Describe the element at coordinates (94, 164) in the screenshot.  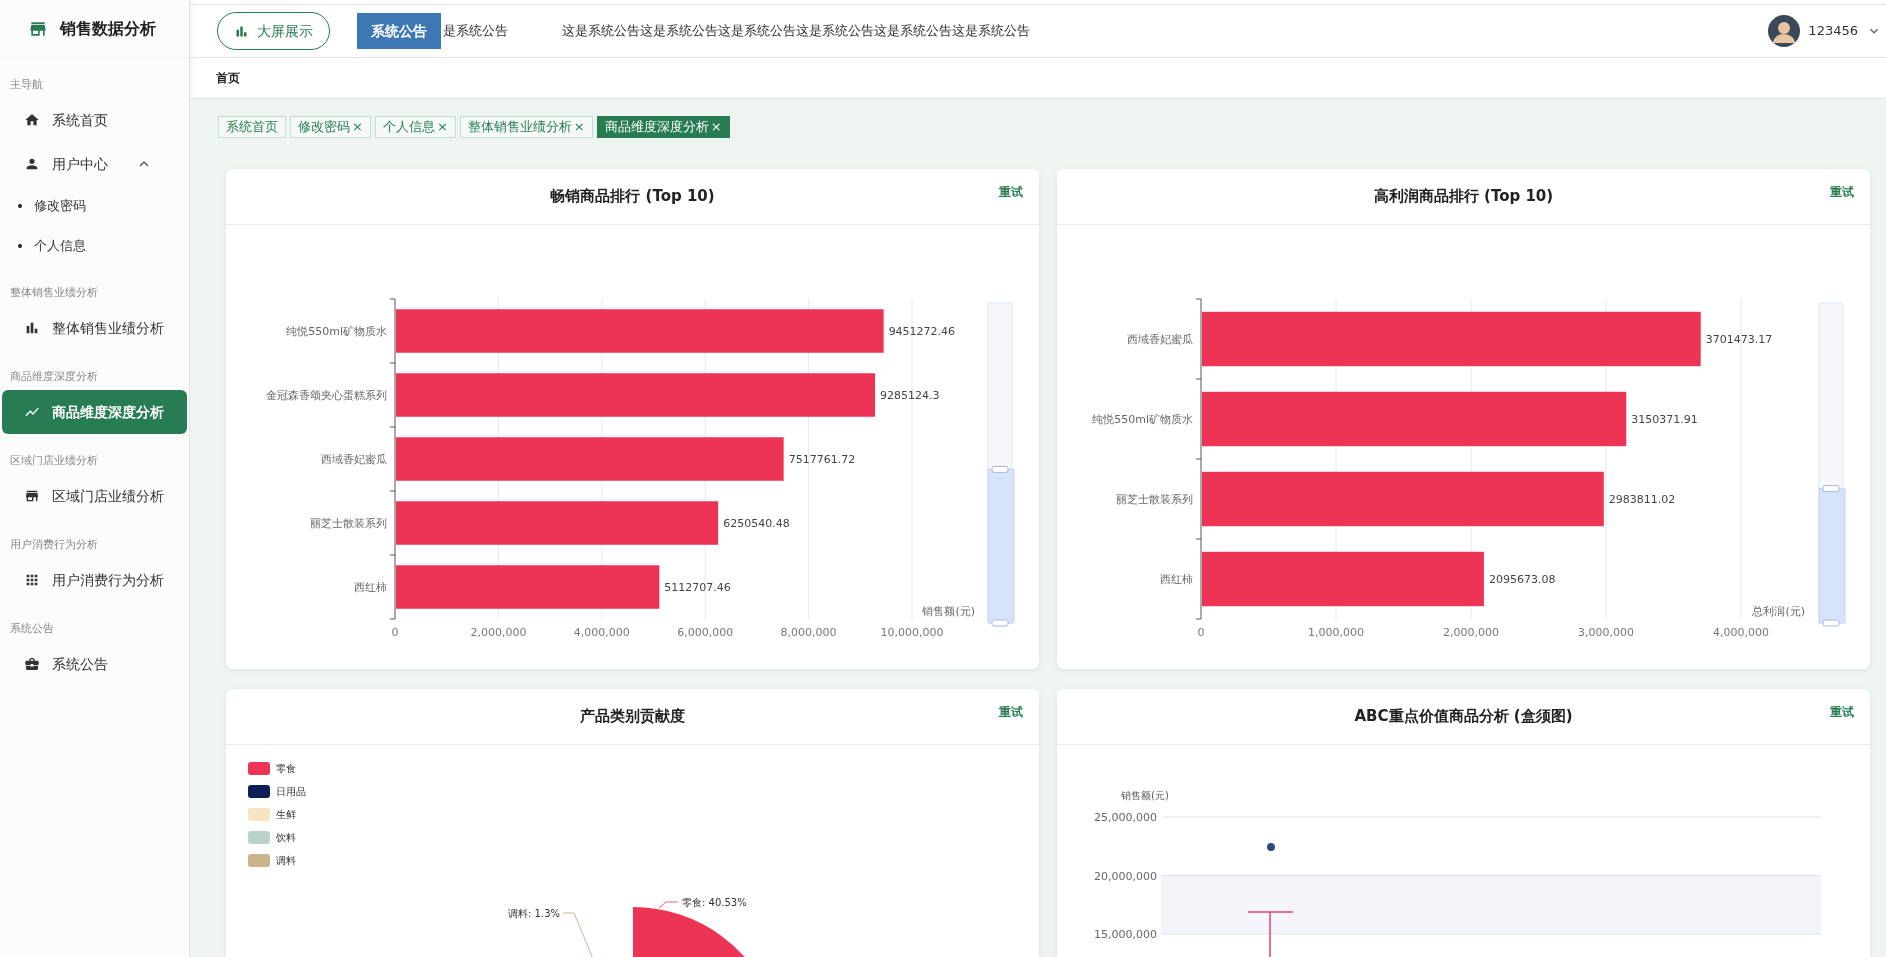
I see `sidebar-item: 用户中心` at that location.